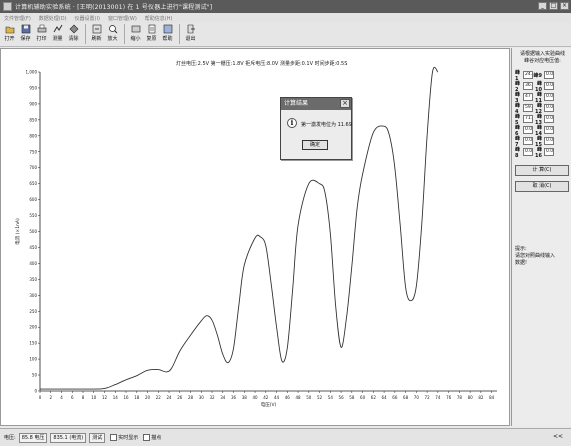  I want to click on status-bar: 电压: 85.8 电压 835.1 (电流) 测试 实时显示 描点 <<, so click(285, 437).